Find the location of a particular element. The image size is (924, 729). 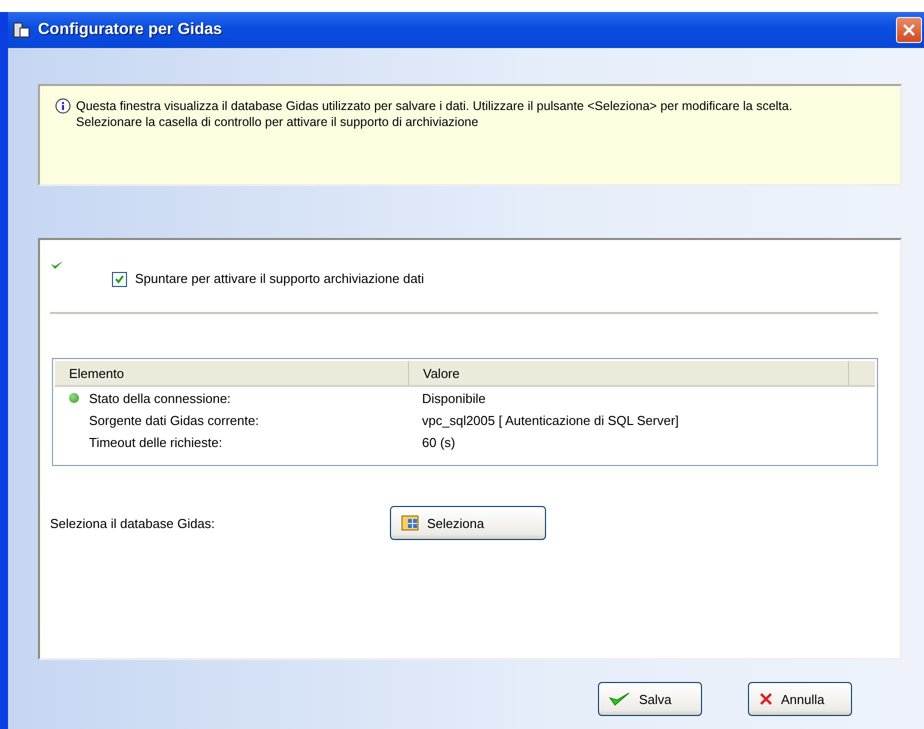

table-icon is located at coordinates (410, 523).